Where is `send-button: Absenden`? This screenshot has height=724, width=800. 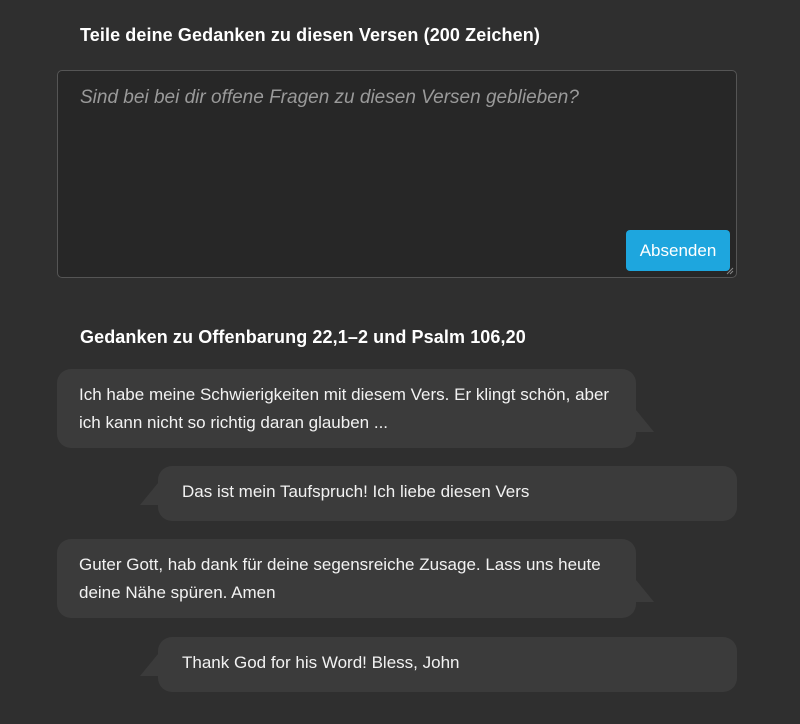 send-button: Absenden is located at coordinates (678, 250).